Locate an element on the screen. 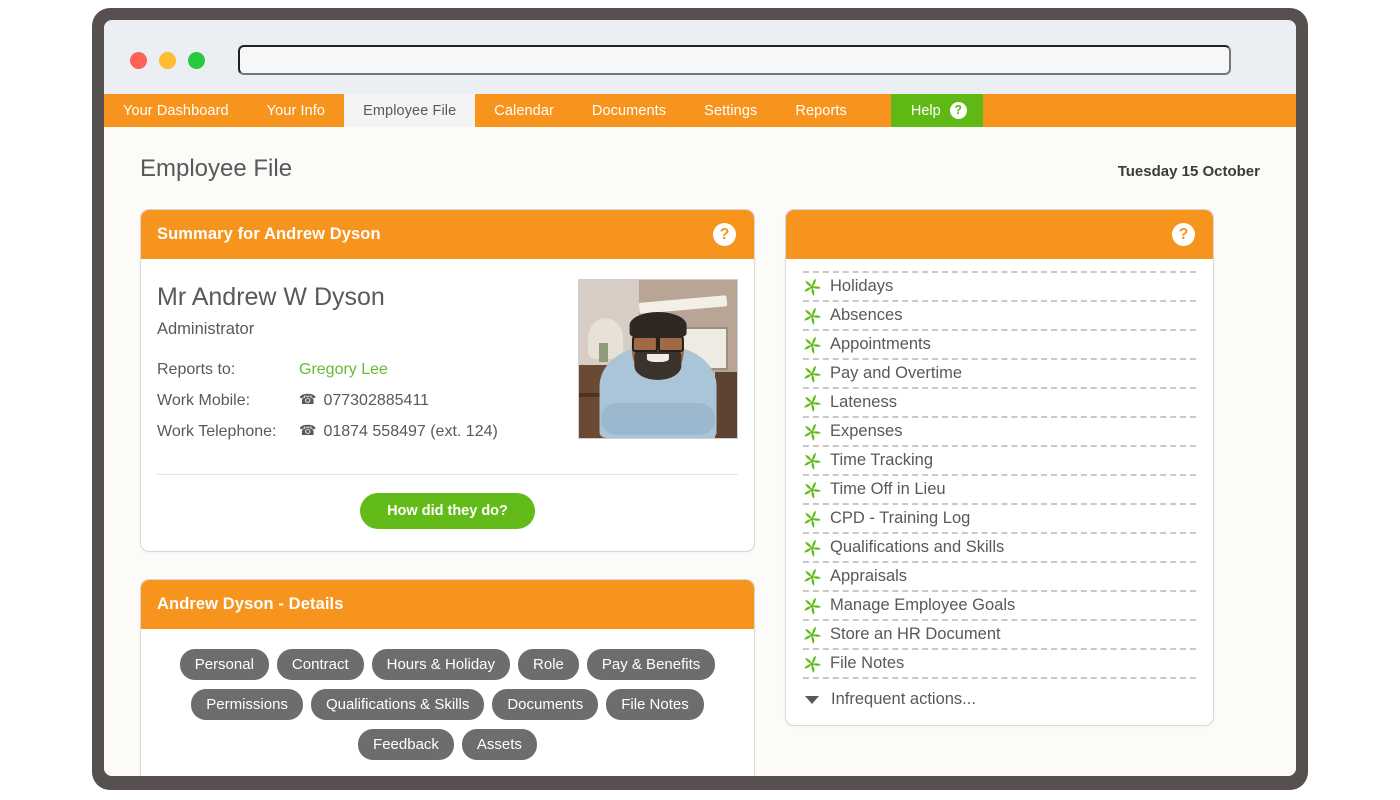 The height and width of the screenshot is (800, 1400). action-item-label: Lateness is located at coordinates (863, 402).